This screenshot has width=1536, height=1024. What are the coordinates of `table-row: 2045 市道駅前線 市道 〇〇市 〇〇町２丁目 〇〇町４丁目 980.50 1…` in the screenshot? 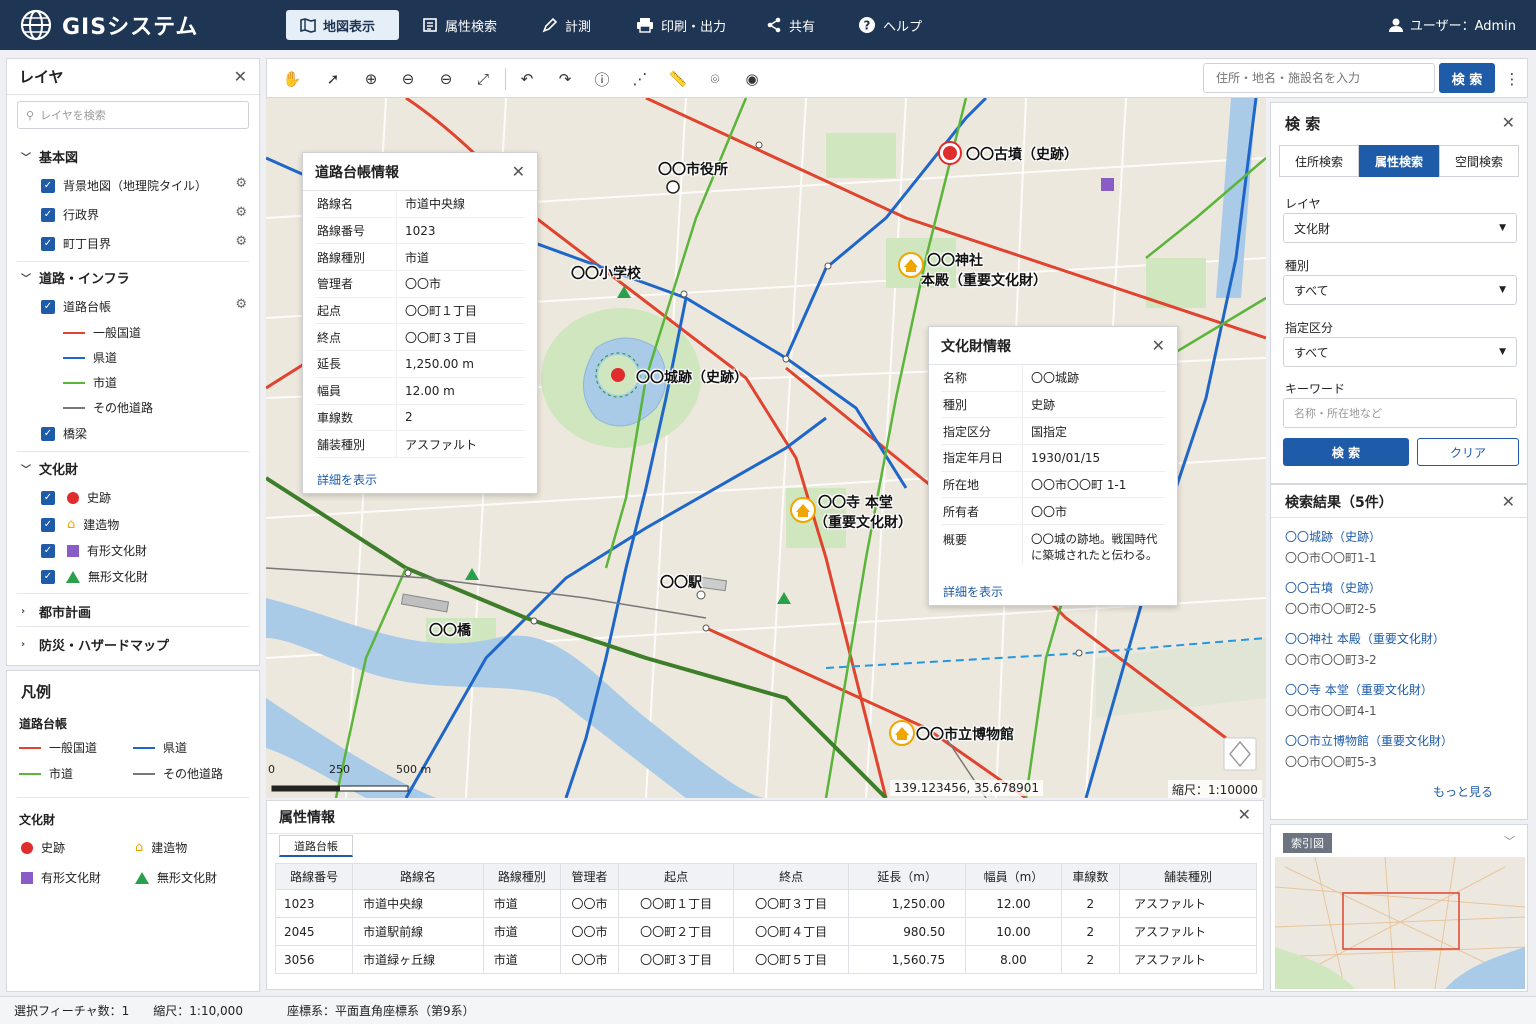 It's located at (766, 931).